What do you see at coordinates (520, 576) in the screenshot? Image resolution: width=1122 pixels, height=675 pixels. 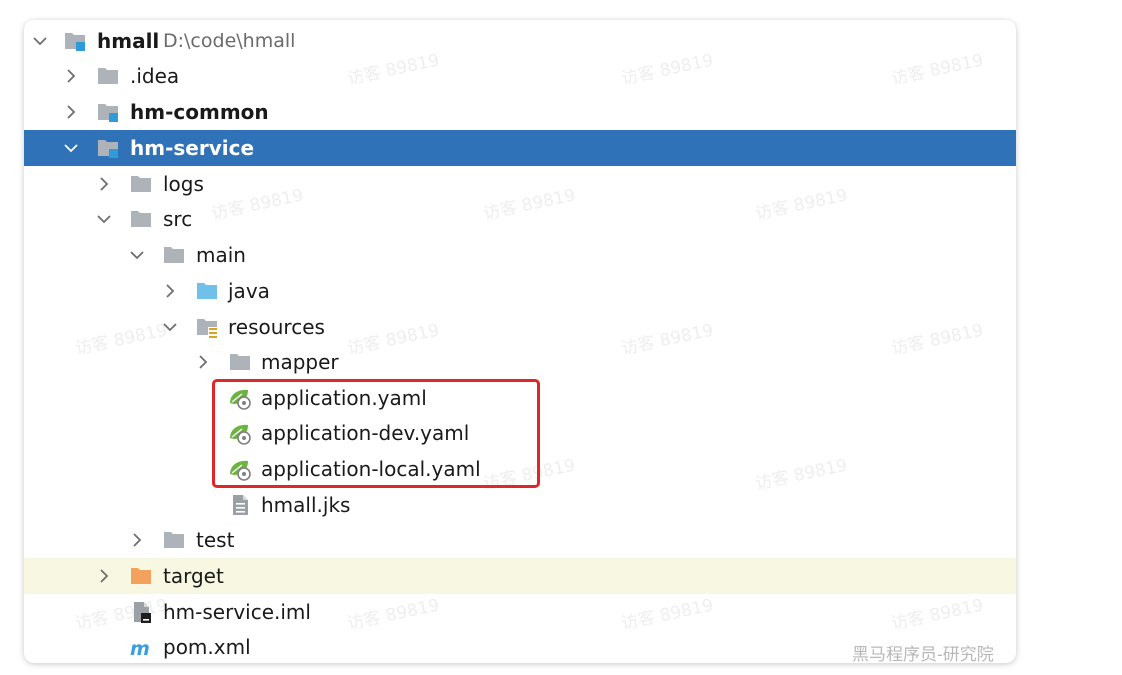 I see `tree-row-target: target` at bounding box center [520, 576].